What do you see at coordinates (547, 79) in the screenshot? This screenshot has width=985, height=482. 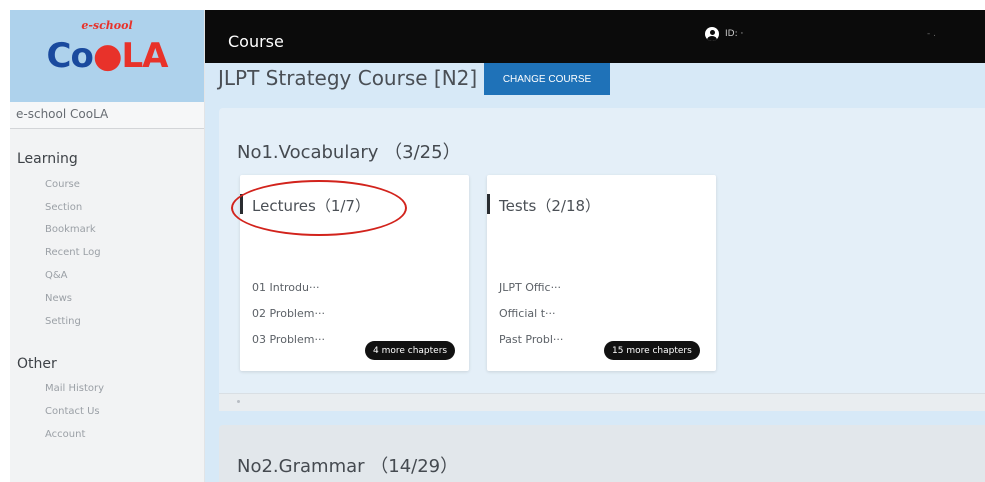 I see `change-course-button: CHANGE COURSE` at bounding box center [547, 79].